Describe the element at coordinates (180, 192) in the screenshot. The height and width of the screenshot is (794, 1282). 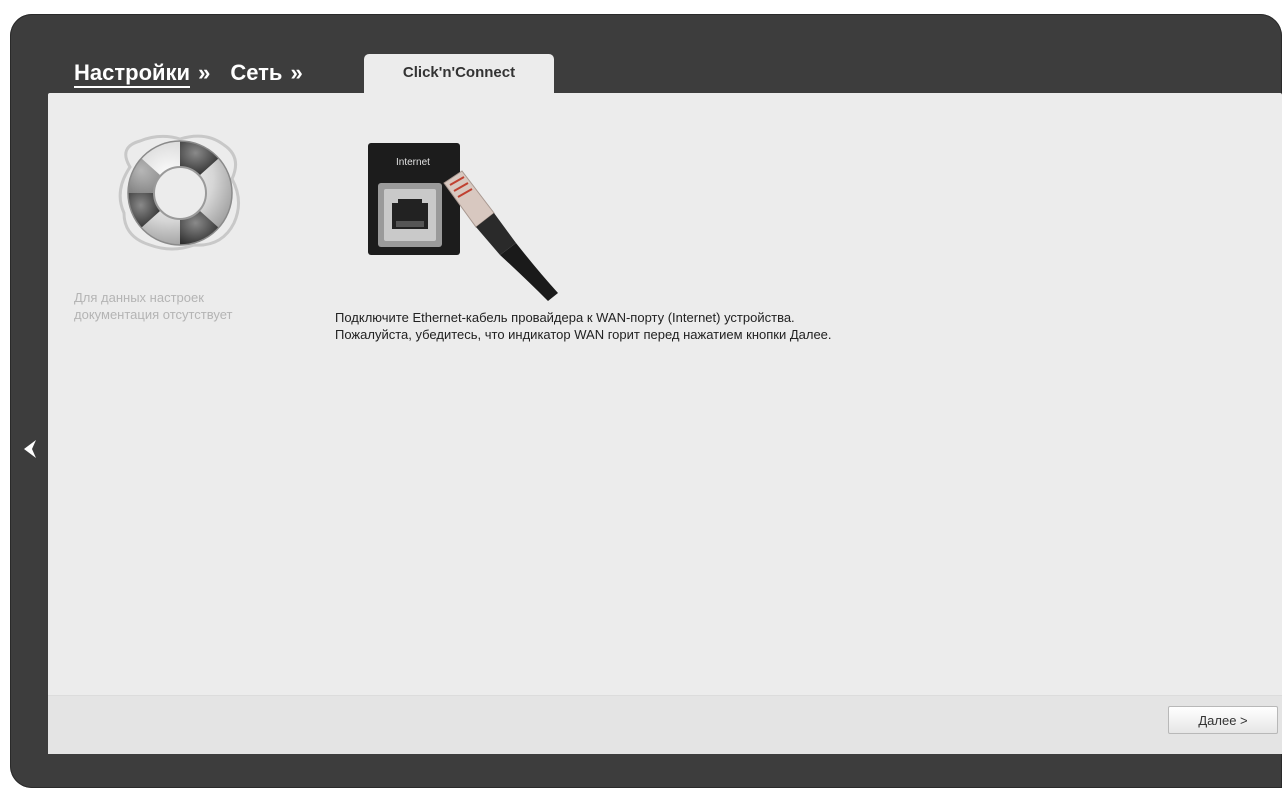
I see `lifebuoy-icon` at that location.